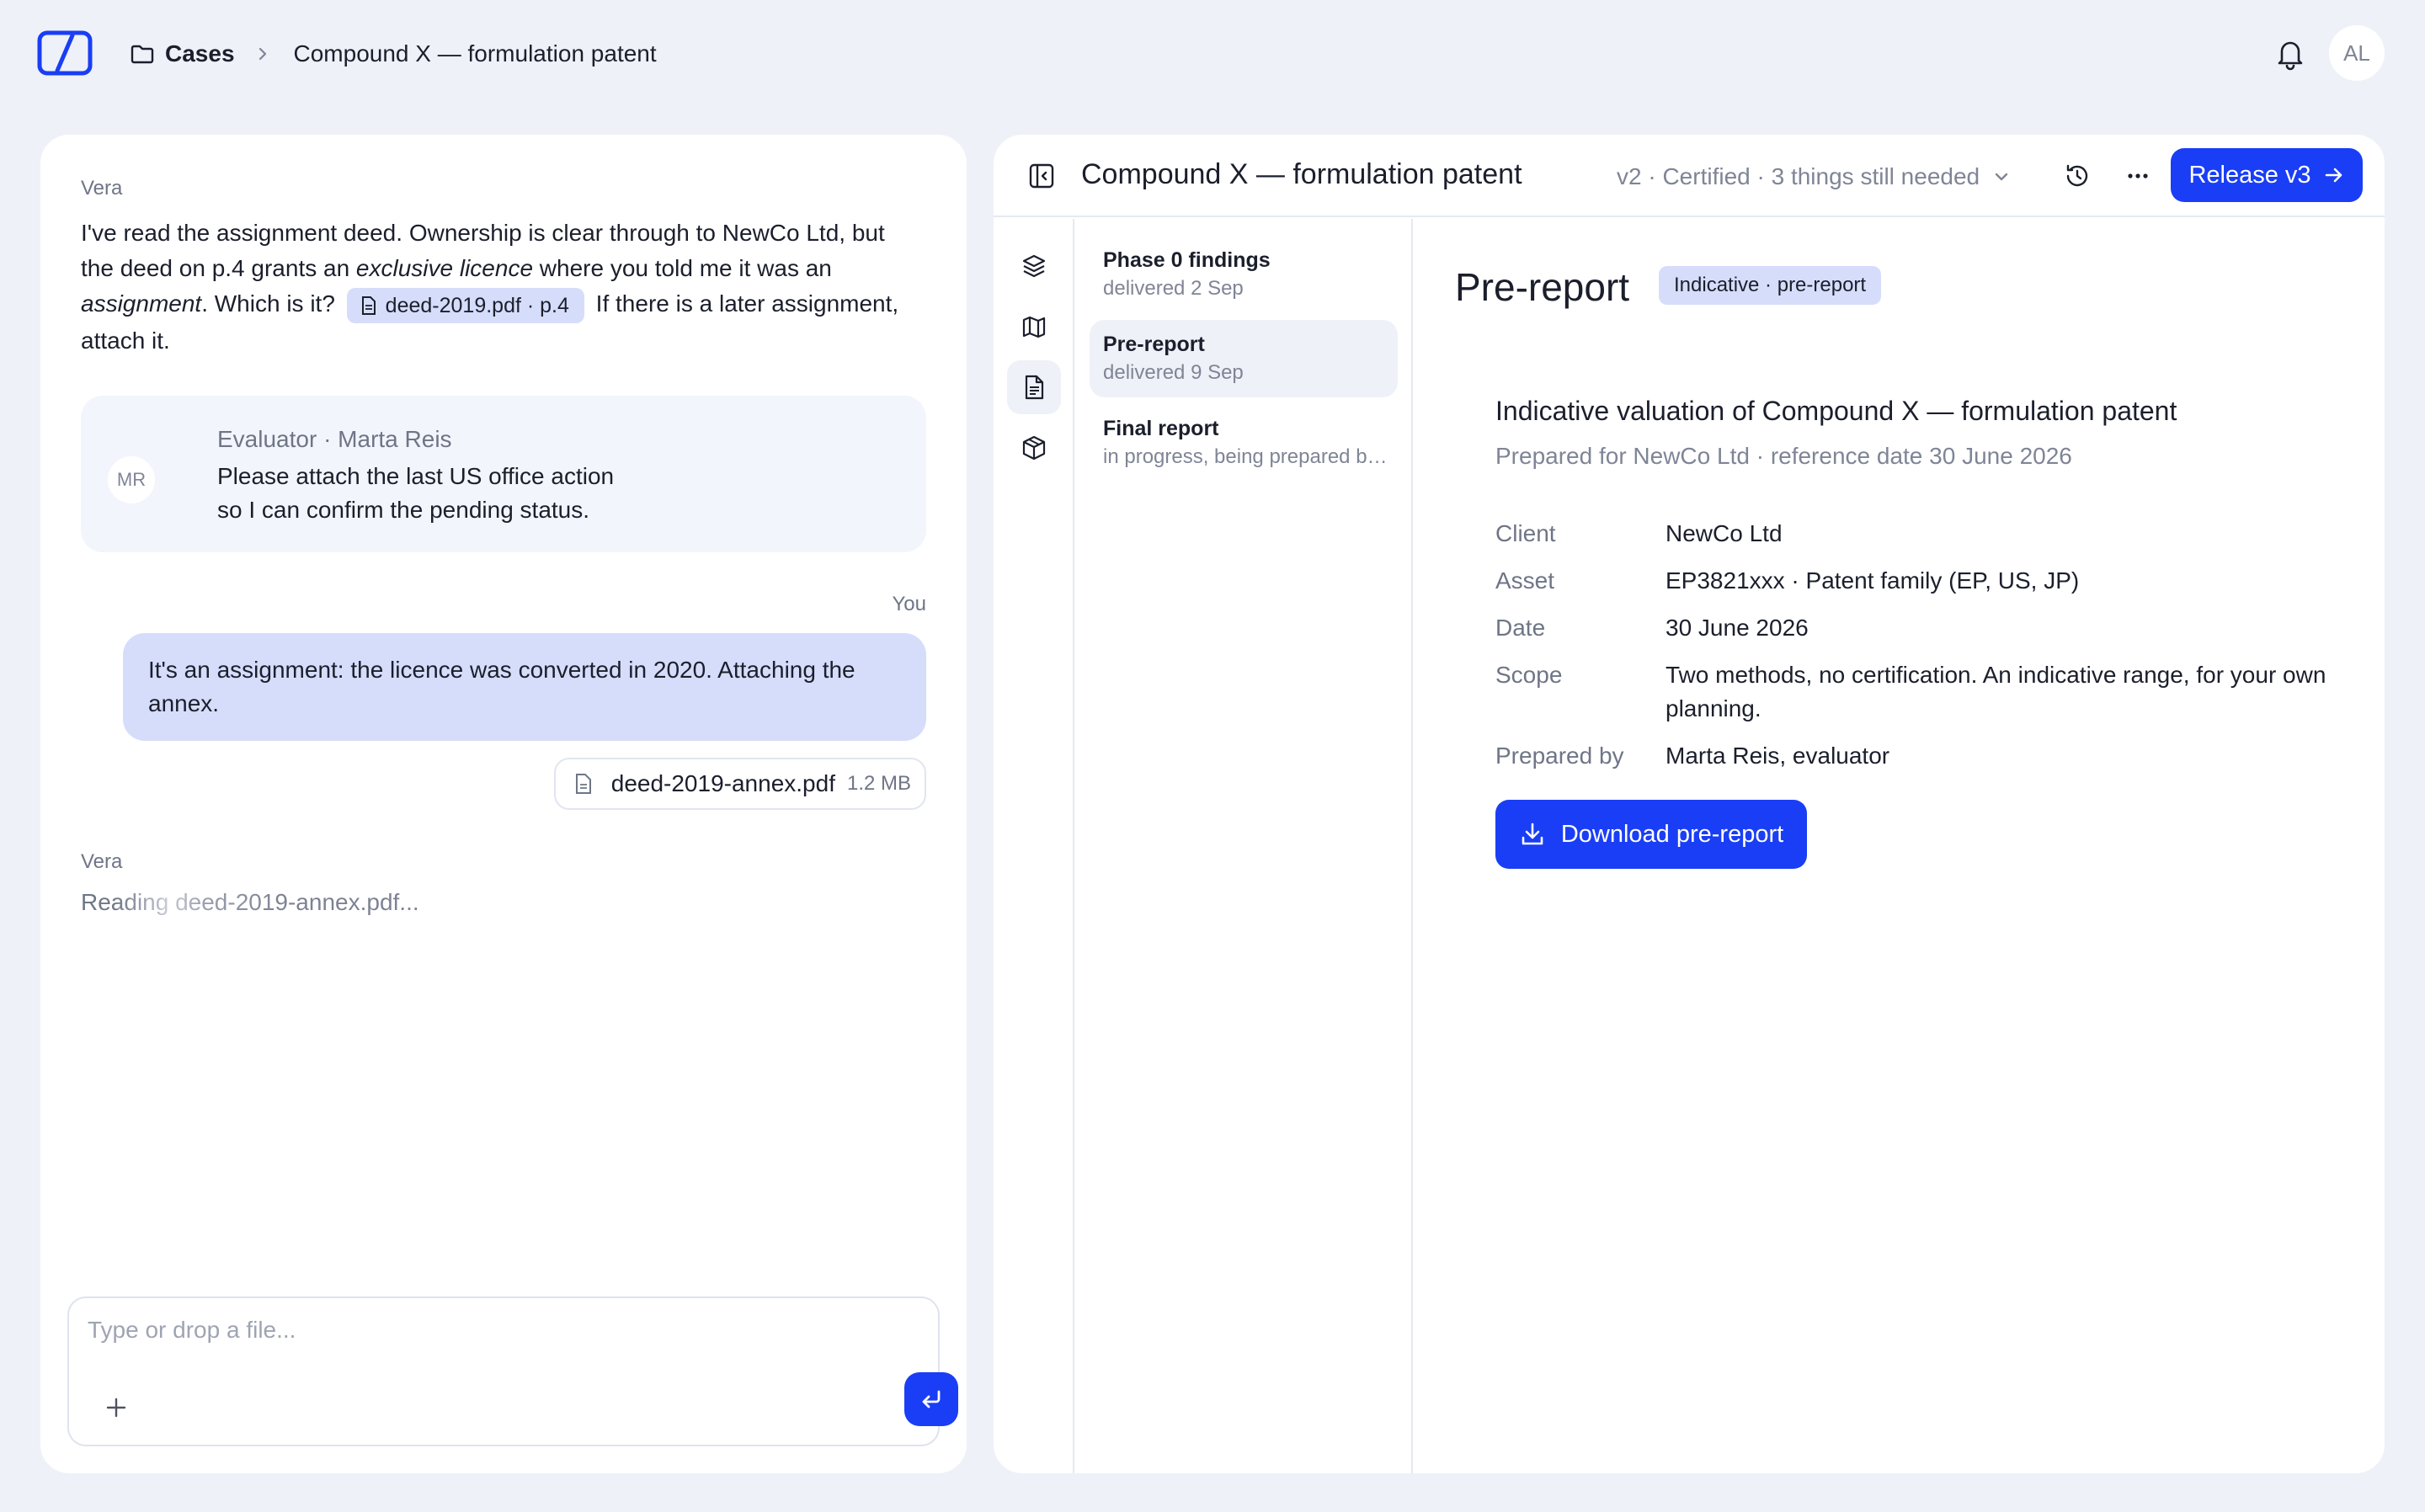 Image resolution: width=2425 pixels, height=1512 pixels. What do you see at coordinates (1034, 448) in the screenshot?
I see `package-box-icon` at bounding box center [1034, 448].